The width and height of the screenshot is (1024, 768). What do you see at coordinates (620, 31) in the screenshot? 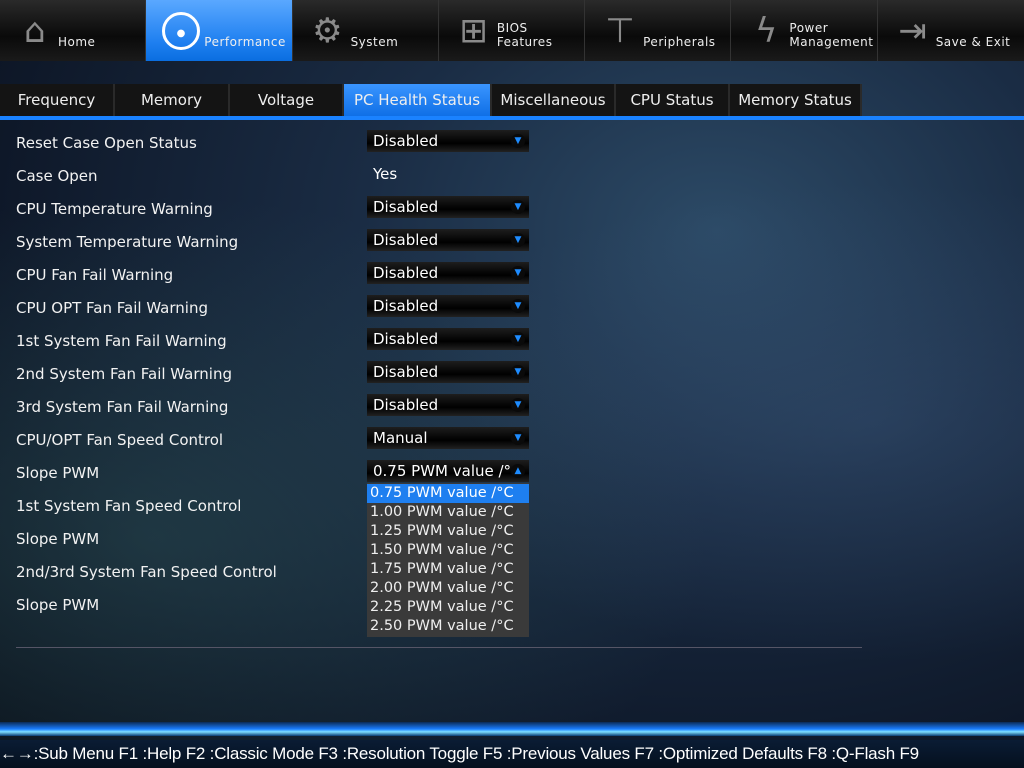
I see `peripherals-icon: ⊤` at bounding box center [620, 31].